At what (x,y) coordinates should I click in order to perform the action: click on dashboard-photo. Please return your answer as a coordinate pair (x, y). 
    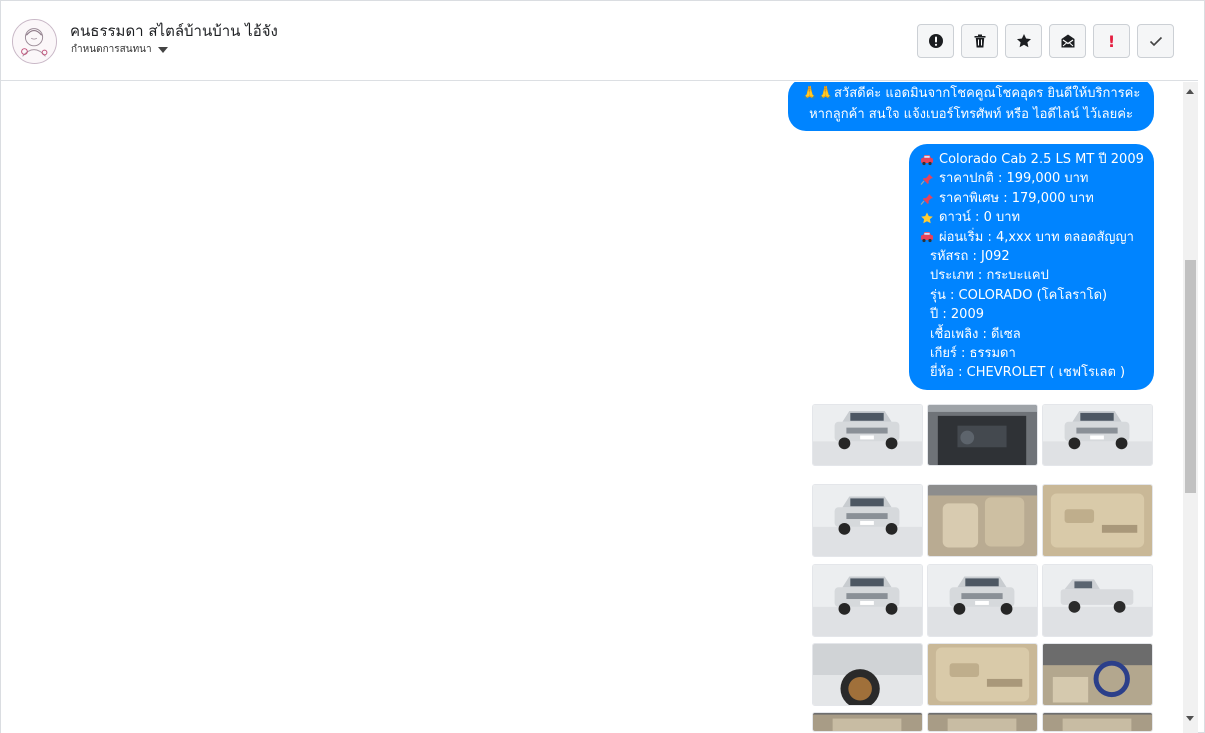
    Looking at the image, I should click on (1097, 674).